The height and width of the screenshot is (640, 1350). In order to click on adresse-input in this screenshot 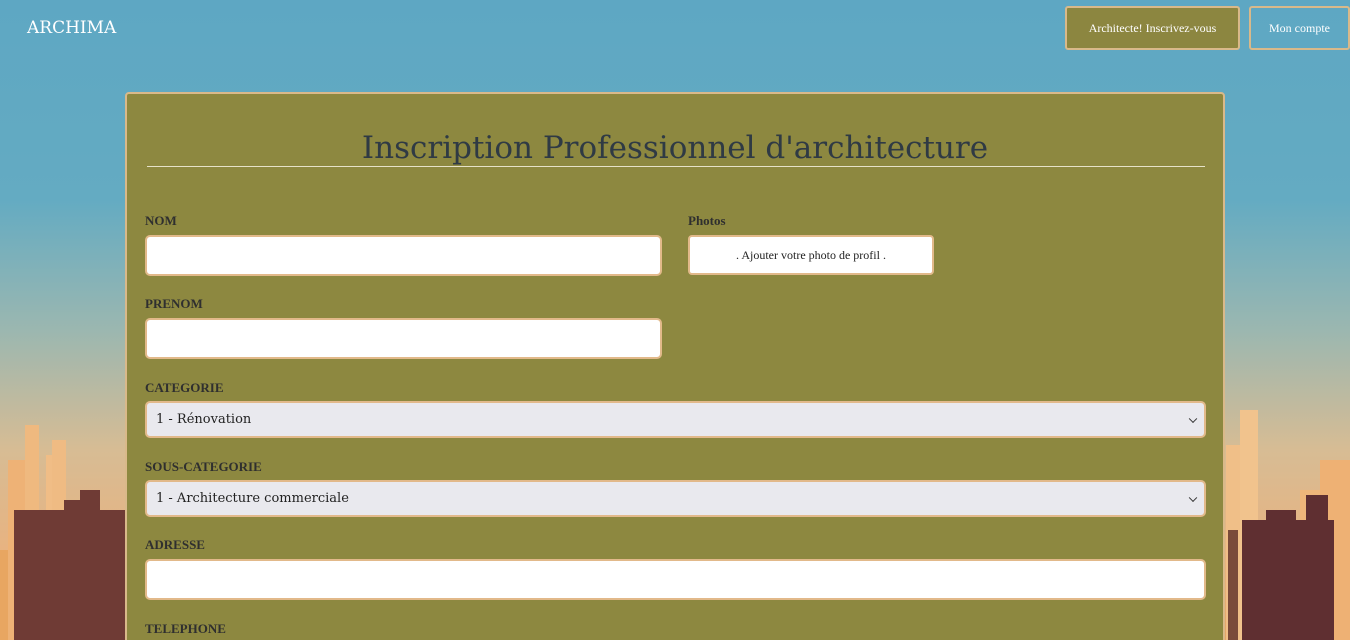, I will do `click(675, 579)`.